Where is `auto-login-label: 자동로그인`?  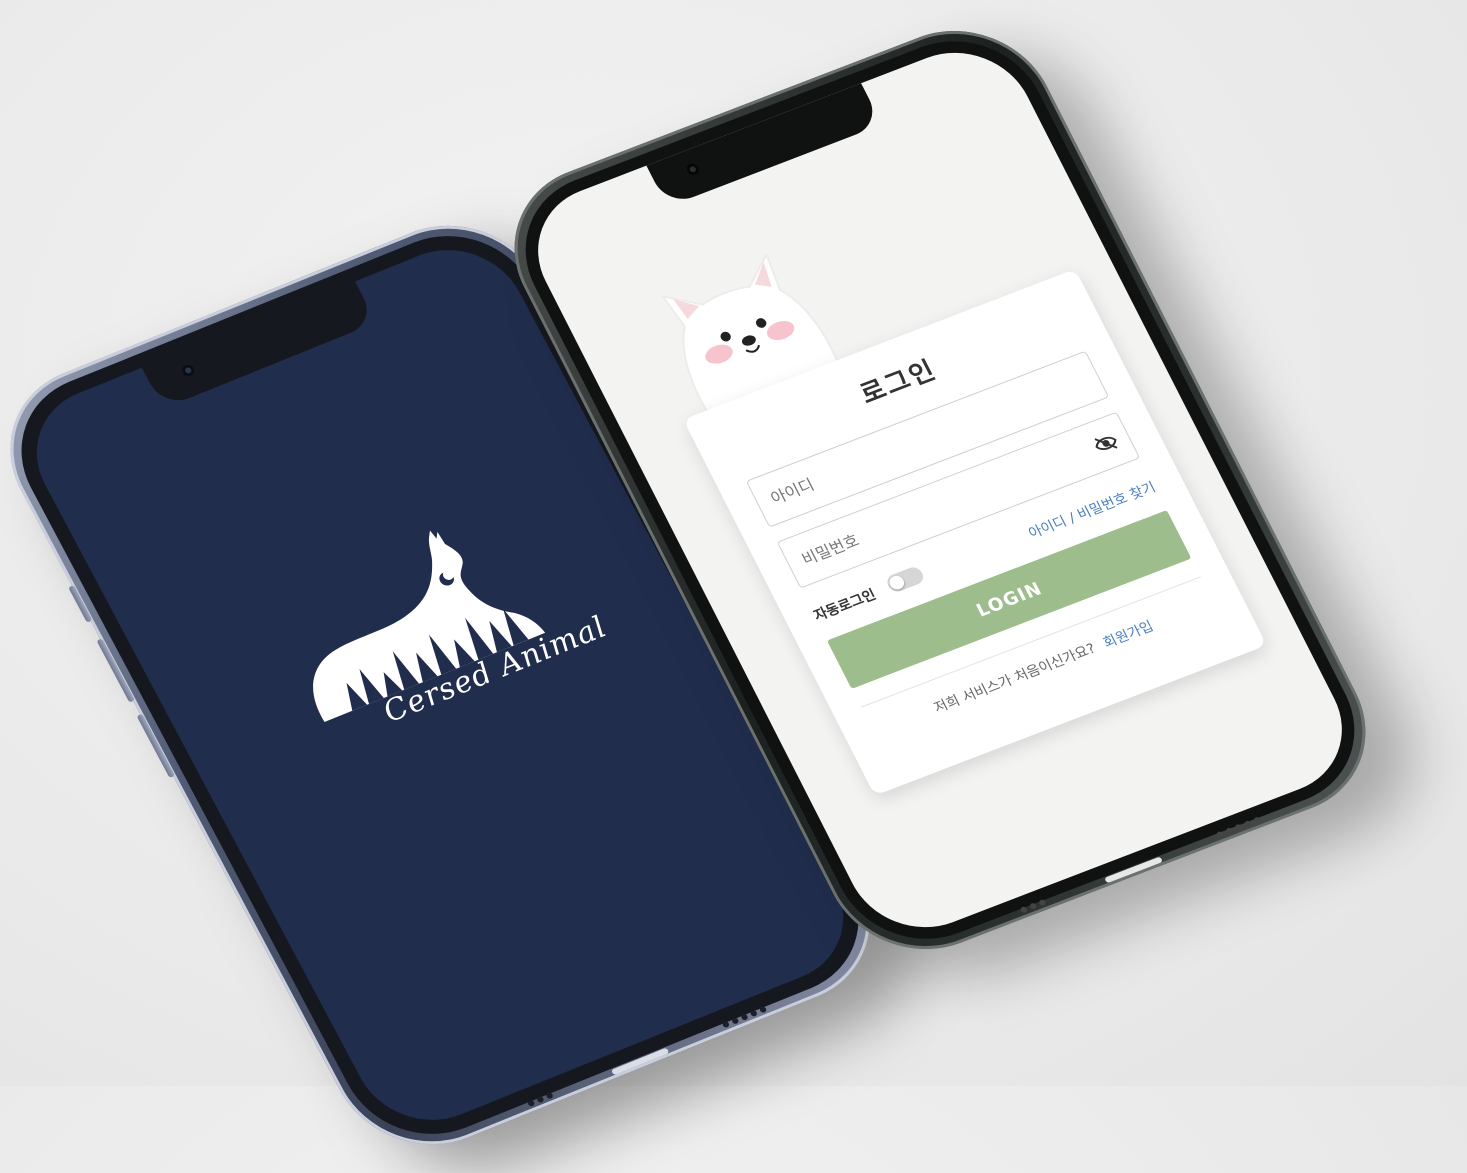 auto-login-label: 자동로그인 is located at coordinates (845, 605).